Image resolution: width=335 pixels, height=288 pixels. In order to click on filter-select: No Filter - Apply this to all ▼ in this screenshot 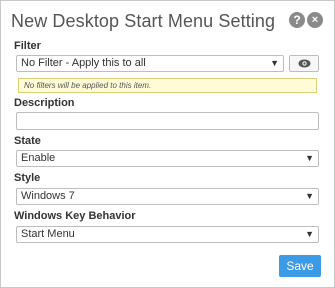, I will do `click(150, 63)`.